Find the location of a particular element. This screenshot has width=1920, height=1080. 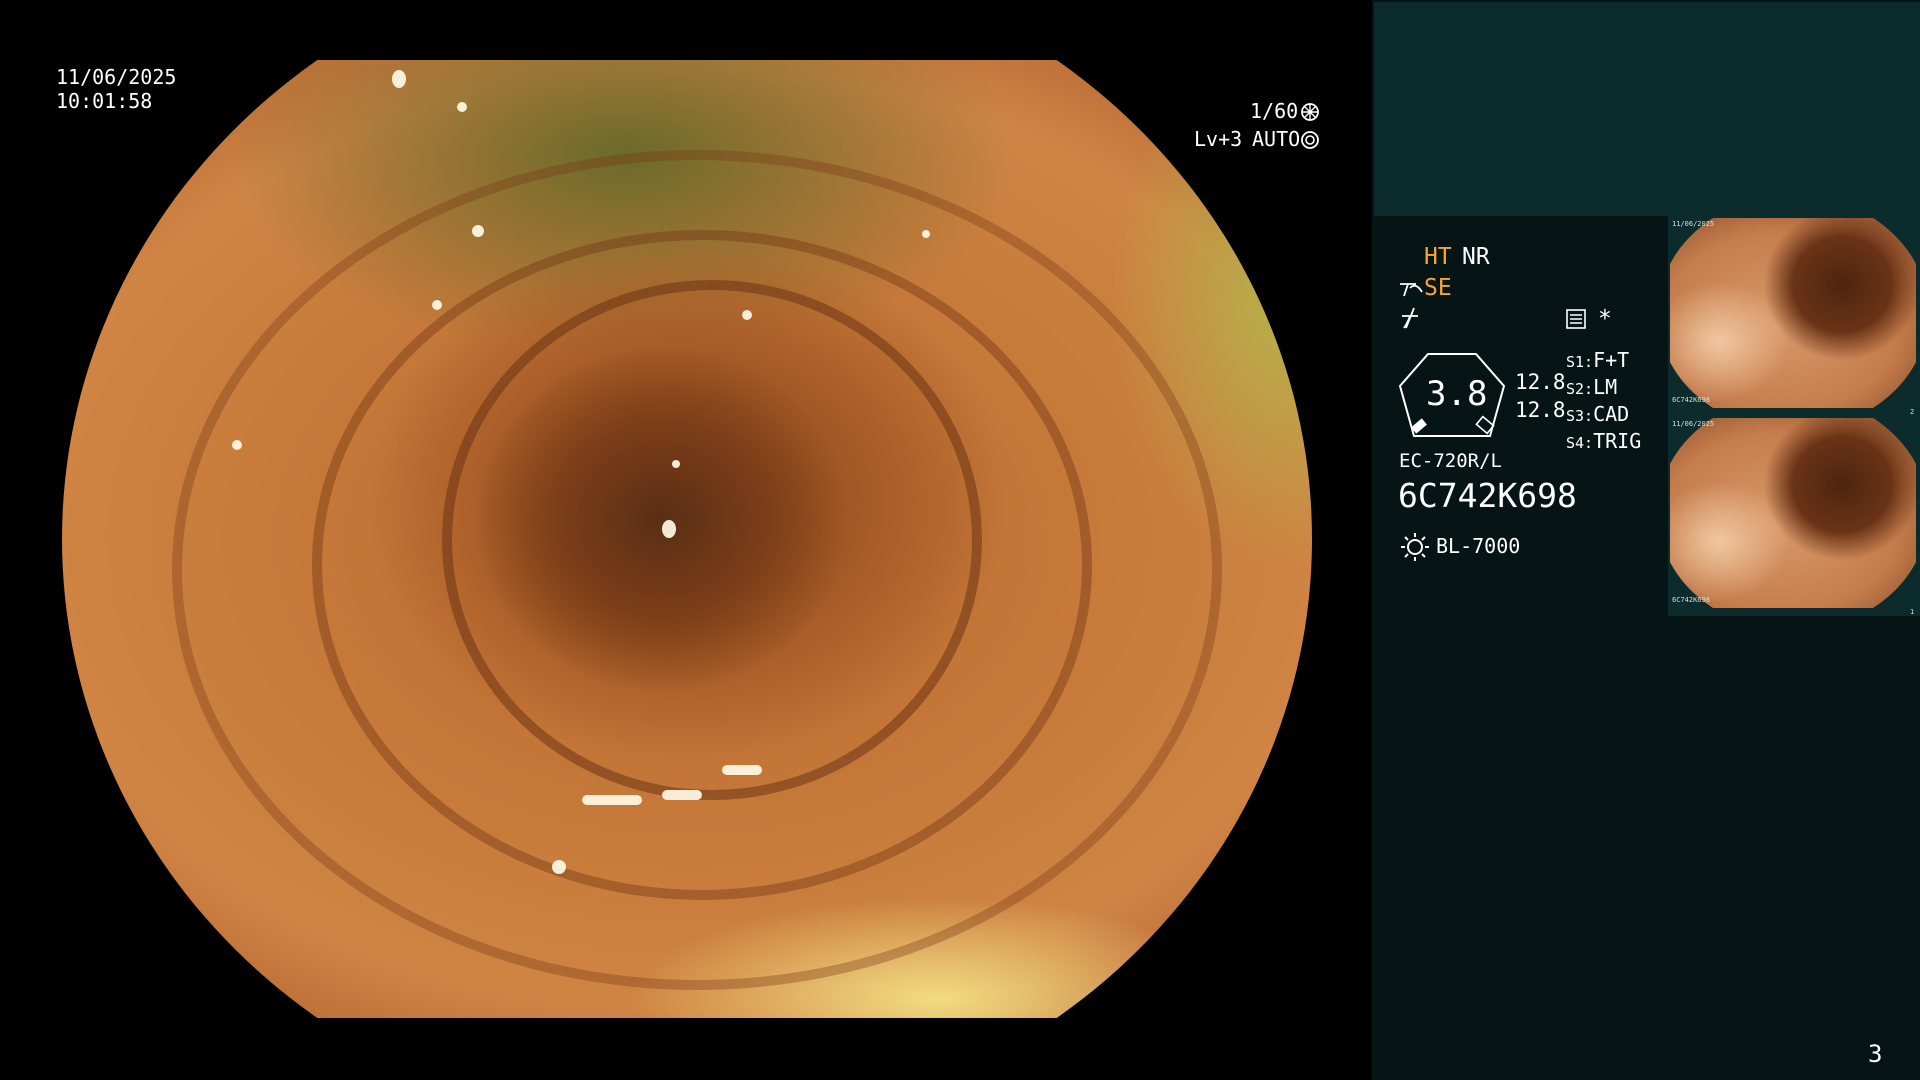

date-label: 11/06/2025 is located at coordinates (116, 77).